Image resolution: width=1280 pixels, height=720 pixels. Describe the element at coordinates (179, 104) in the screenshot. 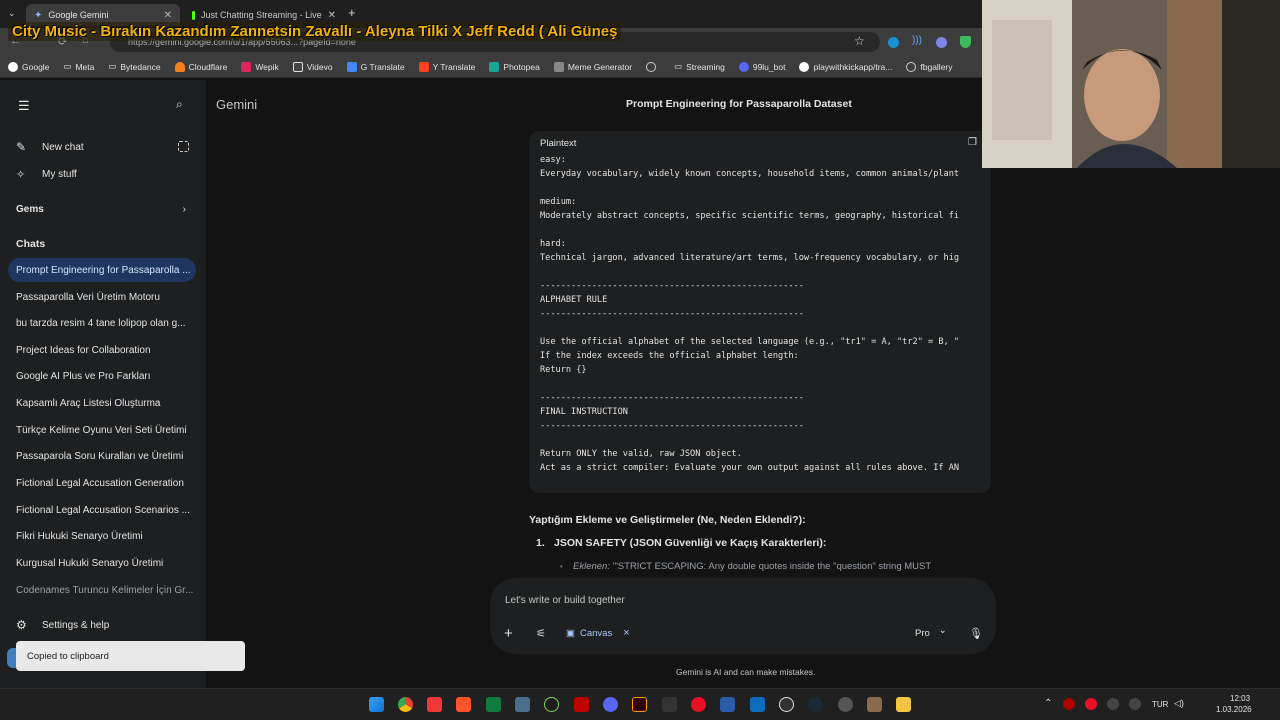

I see `search-icon: ⌕` at that location.